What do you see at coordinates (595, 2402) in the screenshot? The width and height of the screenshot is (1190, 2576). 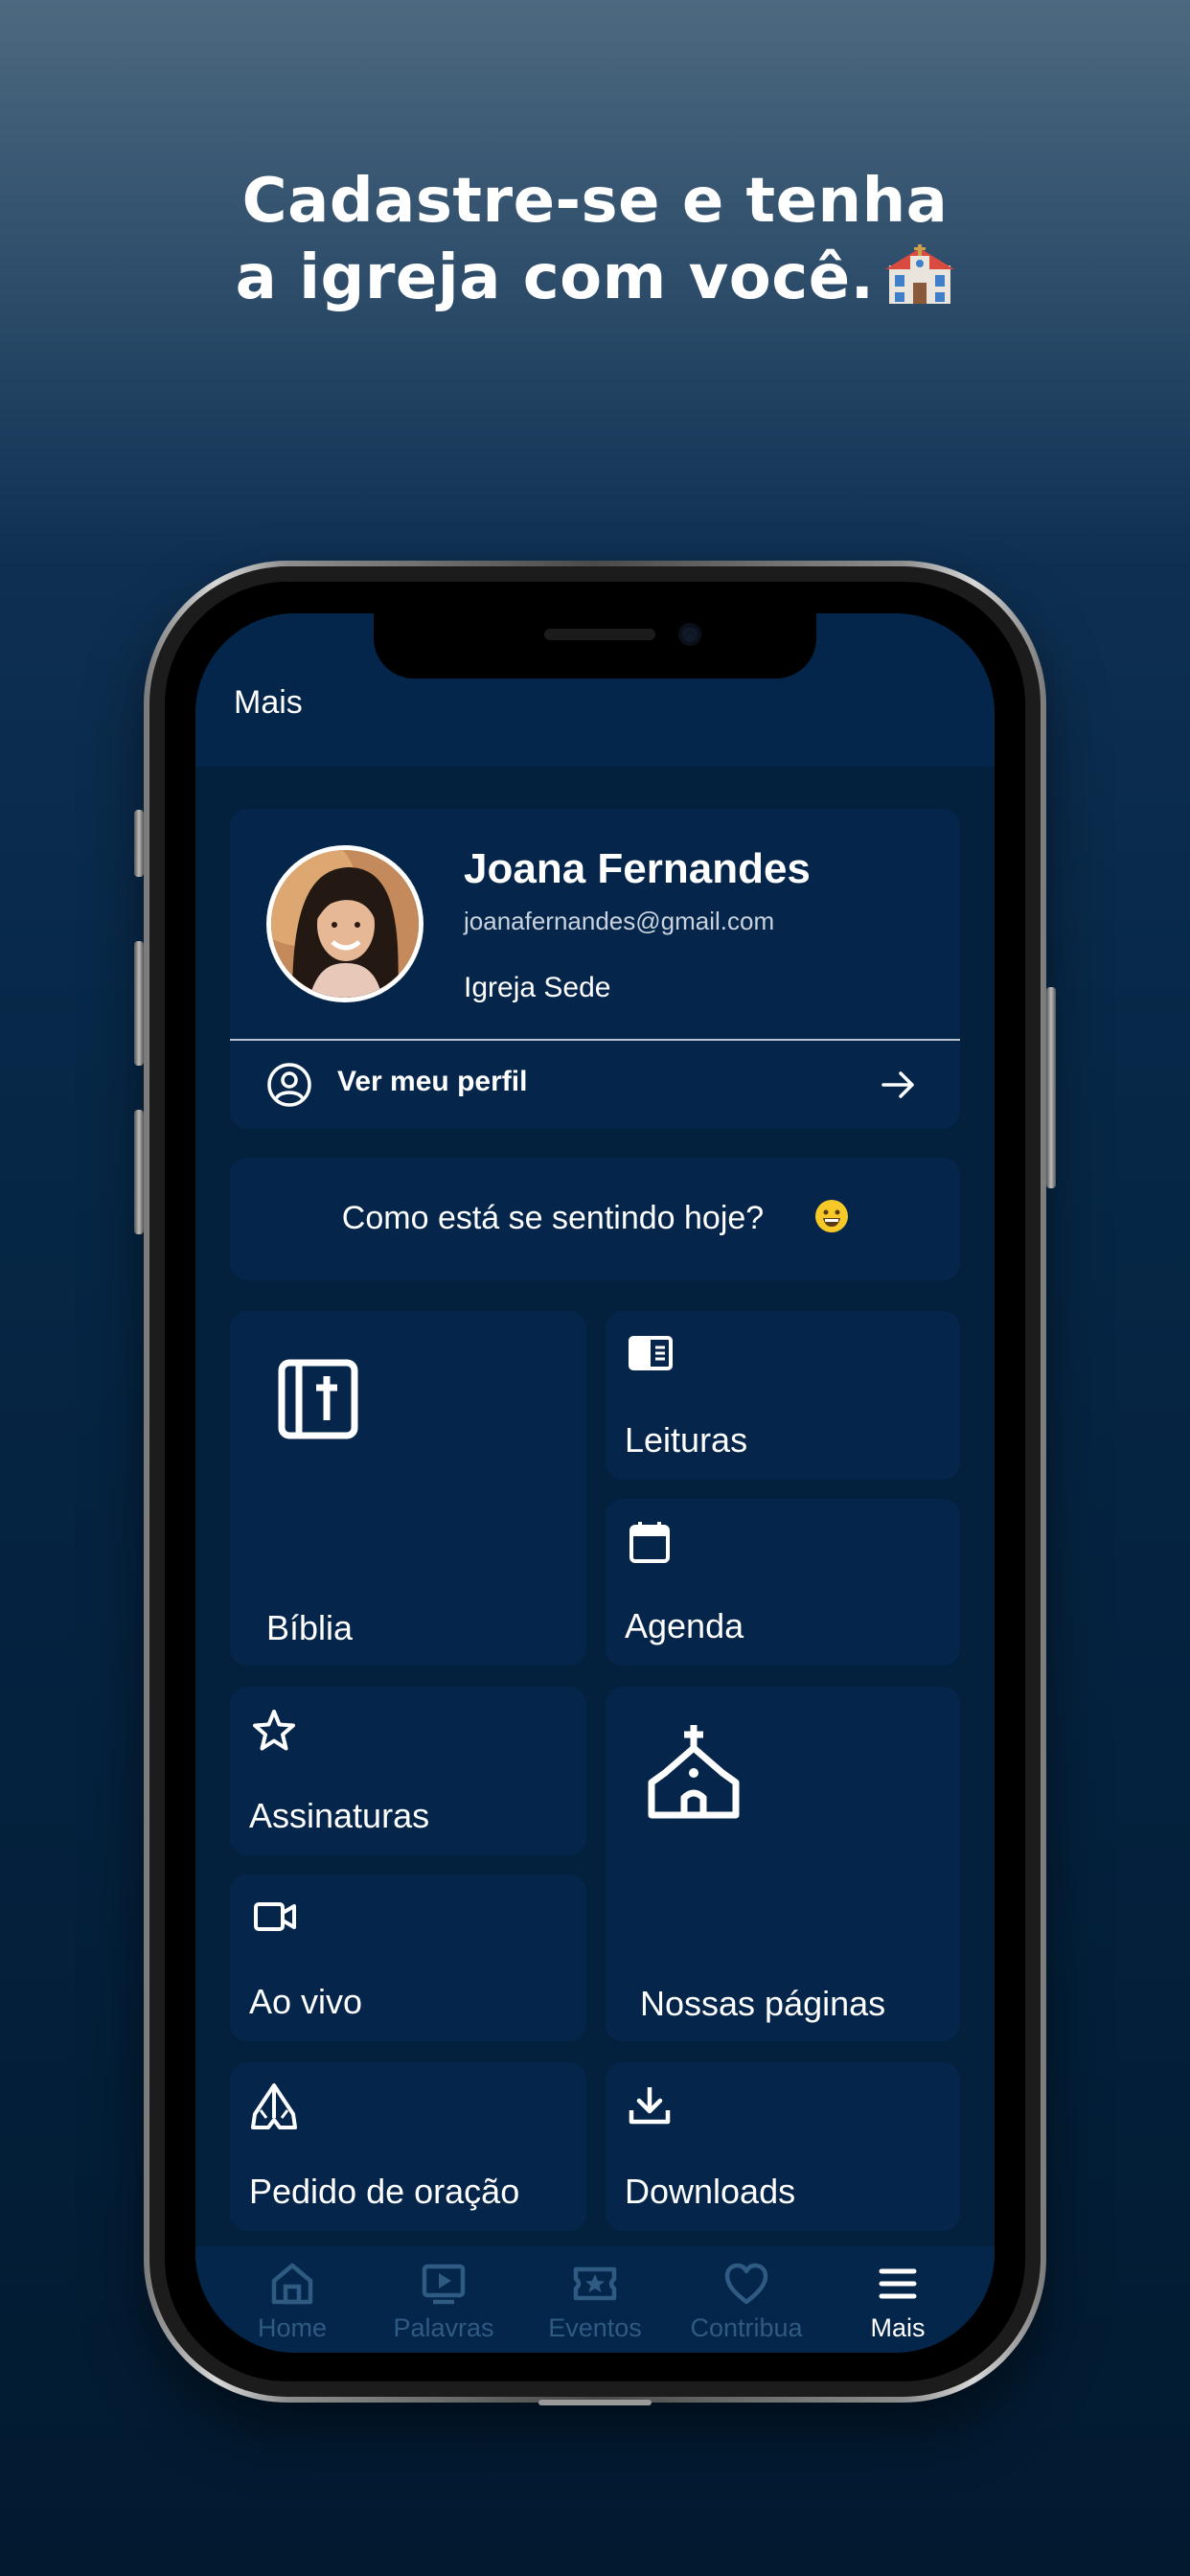 I see `home-indicator` at bounding box center [595, 2402].